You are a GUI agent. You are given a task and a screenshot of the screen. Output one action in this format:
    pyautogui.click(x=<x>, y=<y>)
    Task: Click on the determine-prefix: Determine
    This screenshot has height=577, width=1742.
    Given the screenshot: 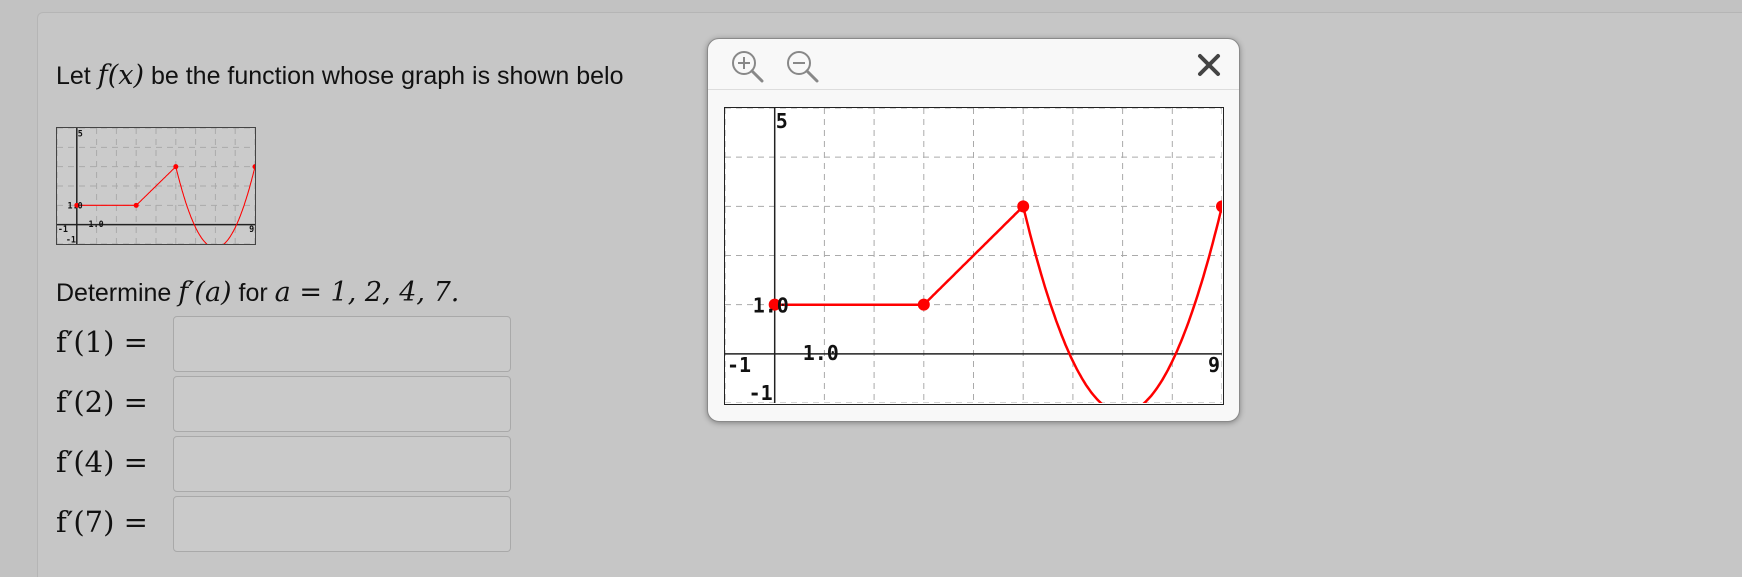 What is the action you would take?
    pyautogui.click(x=114, y=293)
    